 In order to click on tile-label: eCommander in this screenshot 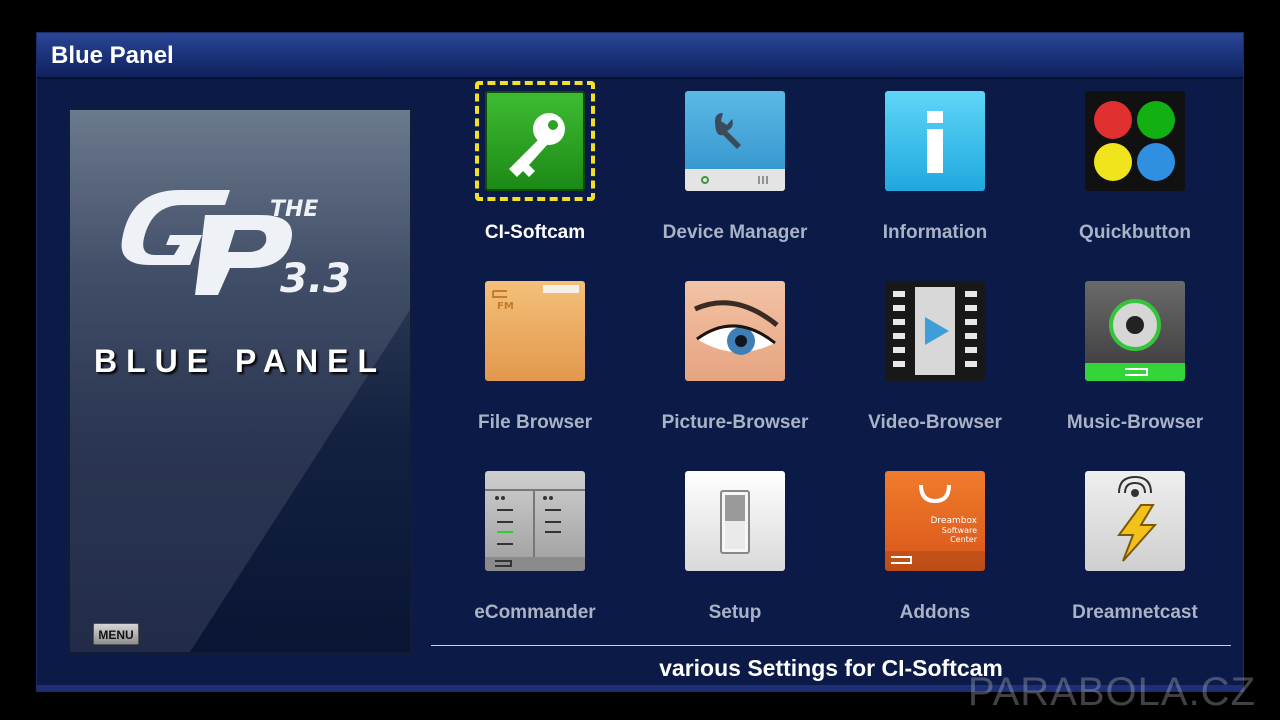, I will do `click(535, 612)`.